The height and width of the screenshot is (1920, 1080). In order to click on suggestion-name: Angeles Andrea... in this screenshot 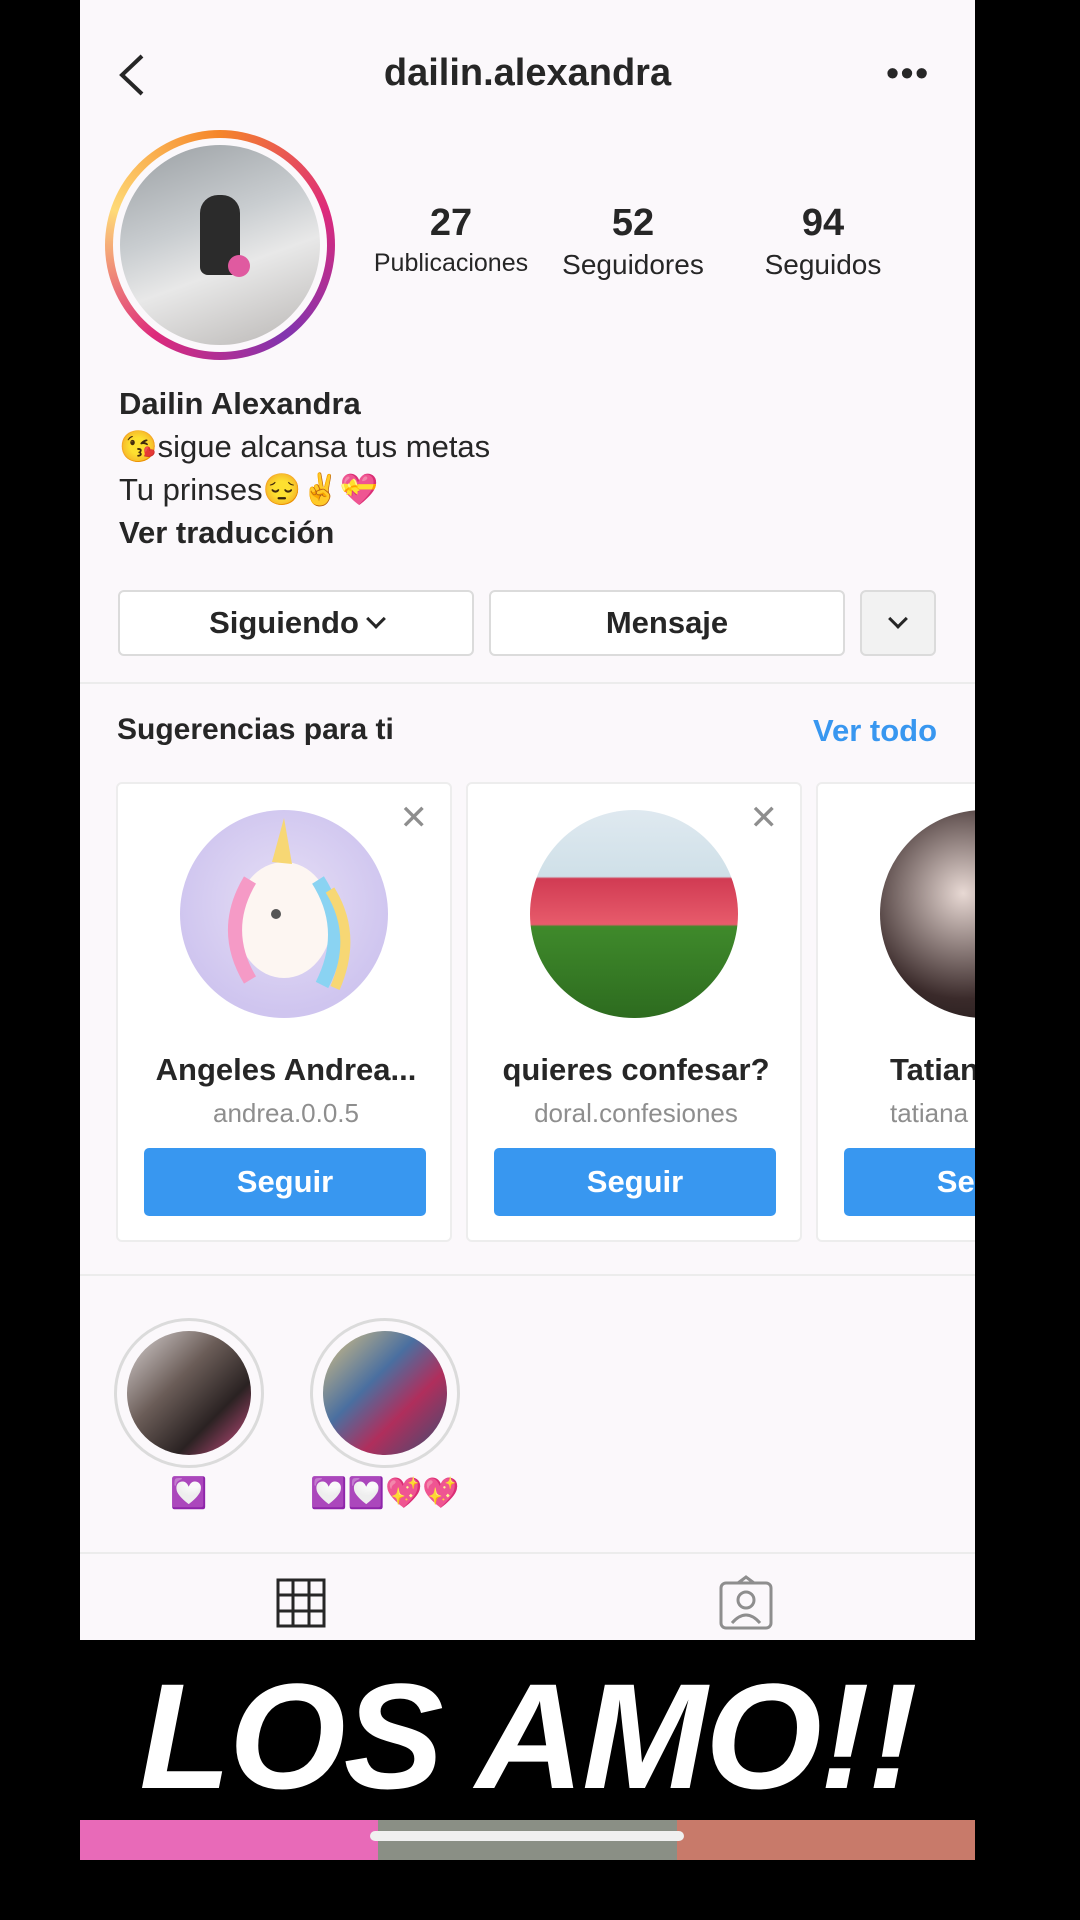, I will do `click(286, 1069)`.